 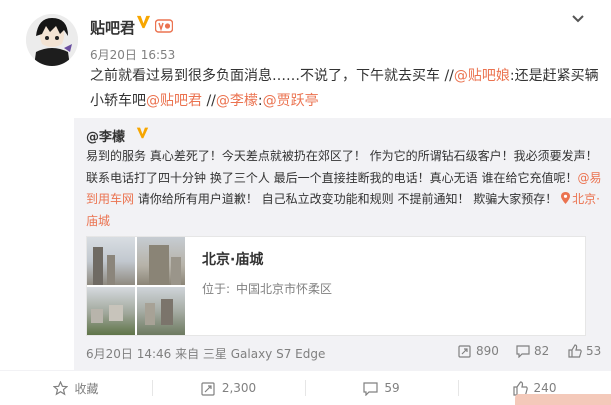 I want to click on avatar, so click(x=52, y=40).